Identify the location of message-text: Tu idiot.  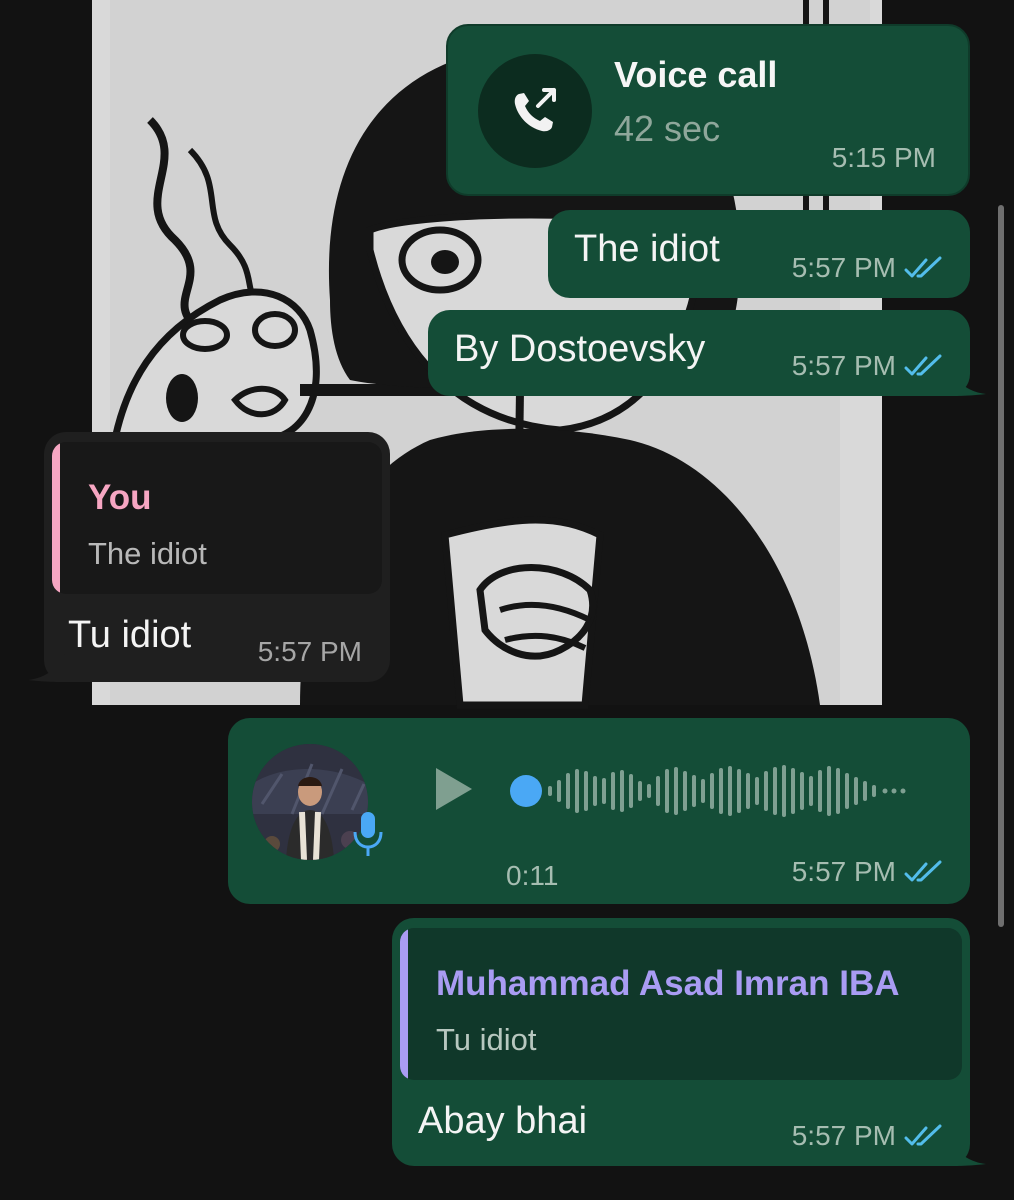
(130, 635).